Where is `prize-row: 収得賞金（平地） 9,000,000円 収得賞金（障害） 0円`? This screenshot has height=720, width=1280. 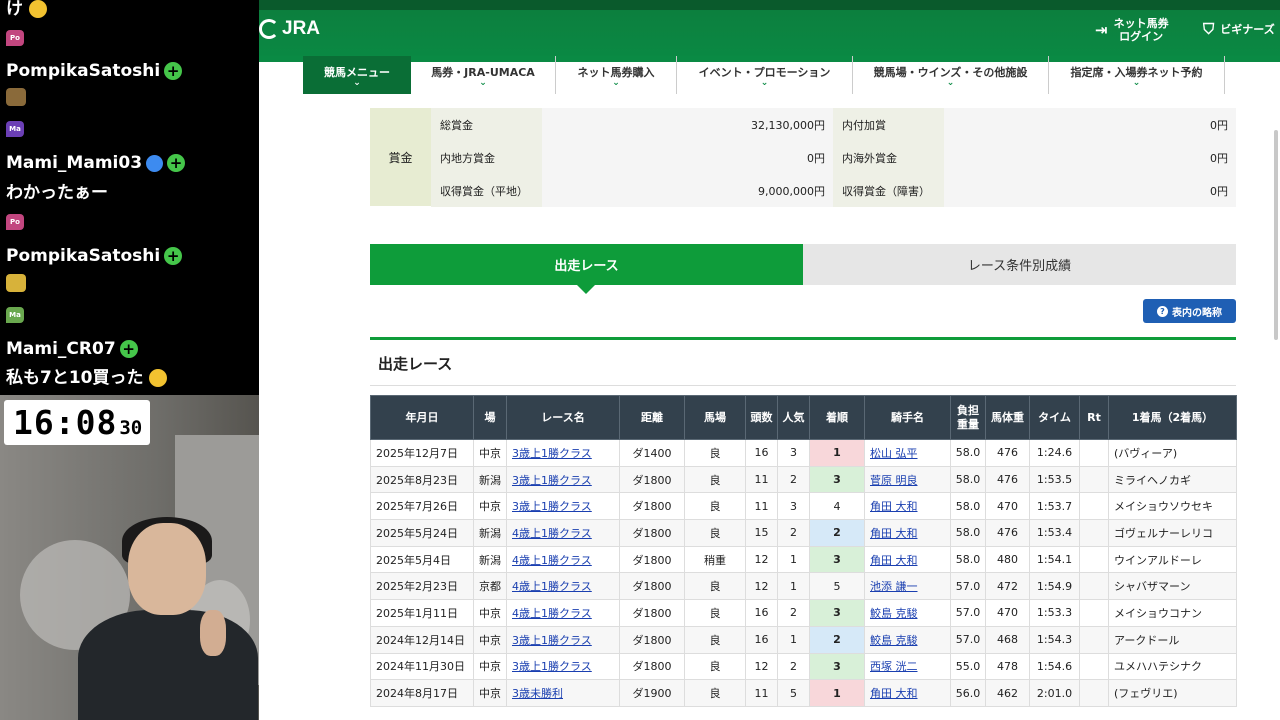 prize-row: 収得賞金（平地） 9,000,000円 収得賞金（障害） 0円 is located at coordinates (833, 190).